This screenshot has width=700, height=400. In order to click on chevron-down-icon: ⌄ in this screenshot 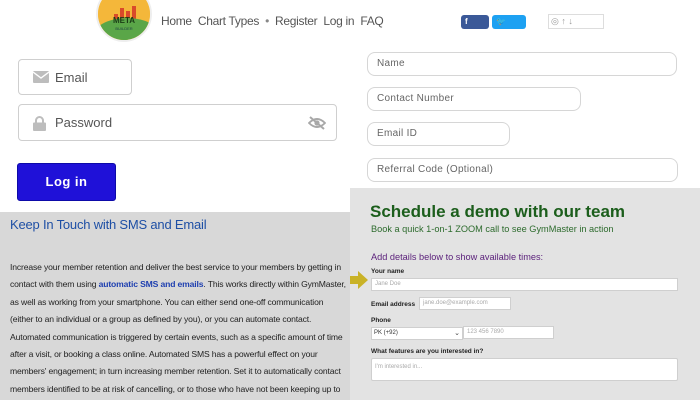, I will do `click(457, 333)`.